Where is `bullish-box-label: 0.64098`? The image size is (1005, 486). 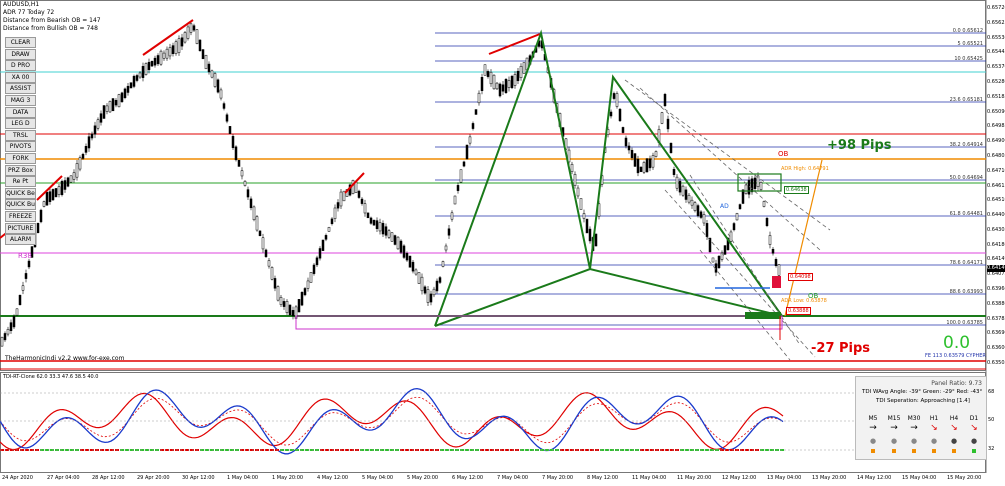
bullish-box-label: 0.64098 is located at coordinates (800, 277).